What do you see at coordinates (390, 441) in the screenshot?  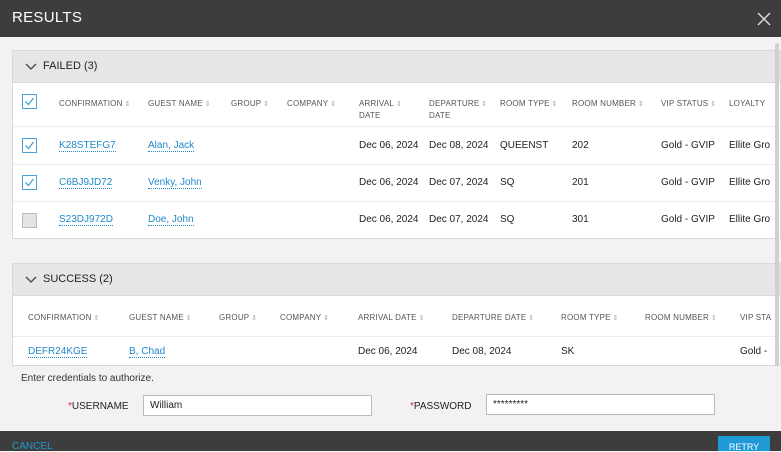 I see `dialog-footer: CANCEL RETRY` at bounding box center [390, 441].